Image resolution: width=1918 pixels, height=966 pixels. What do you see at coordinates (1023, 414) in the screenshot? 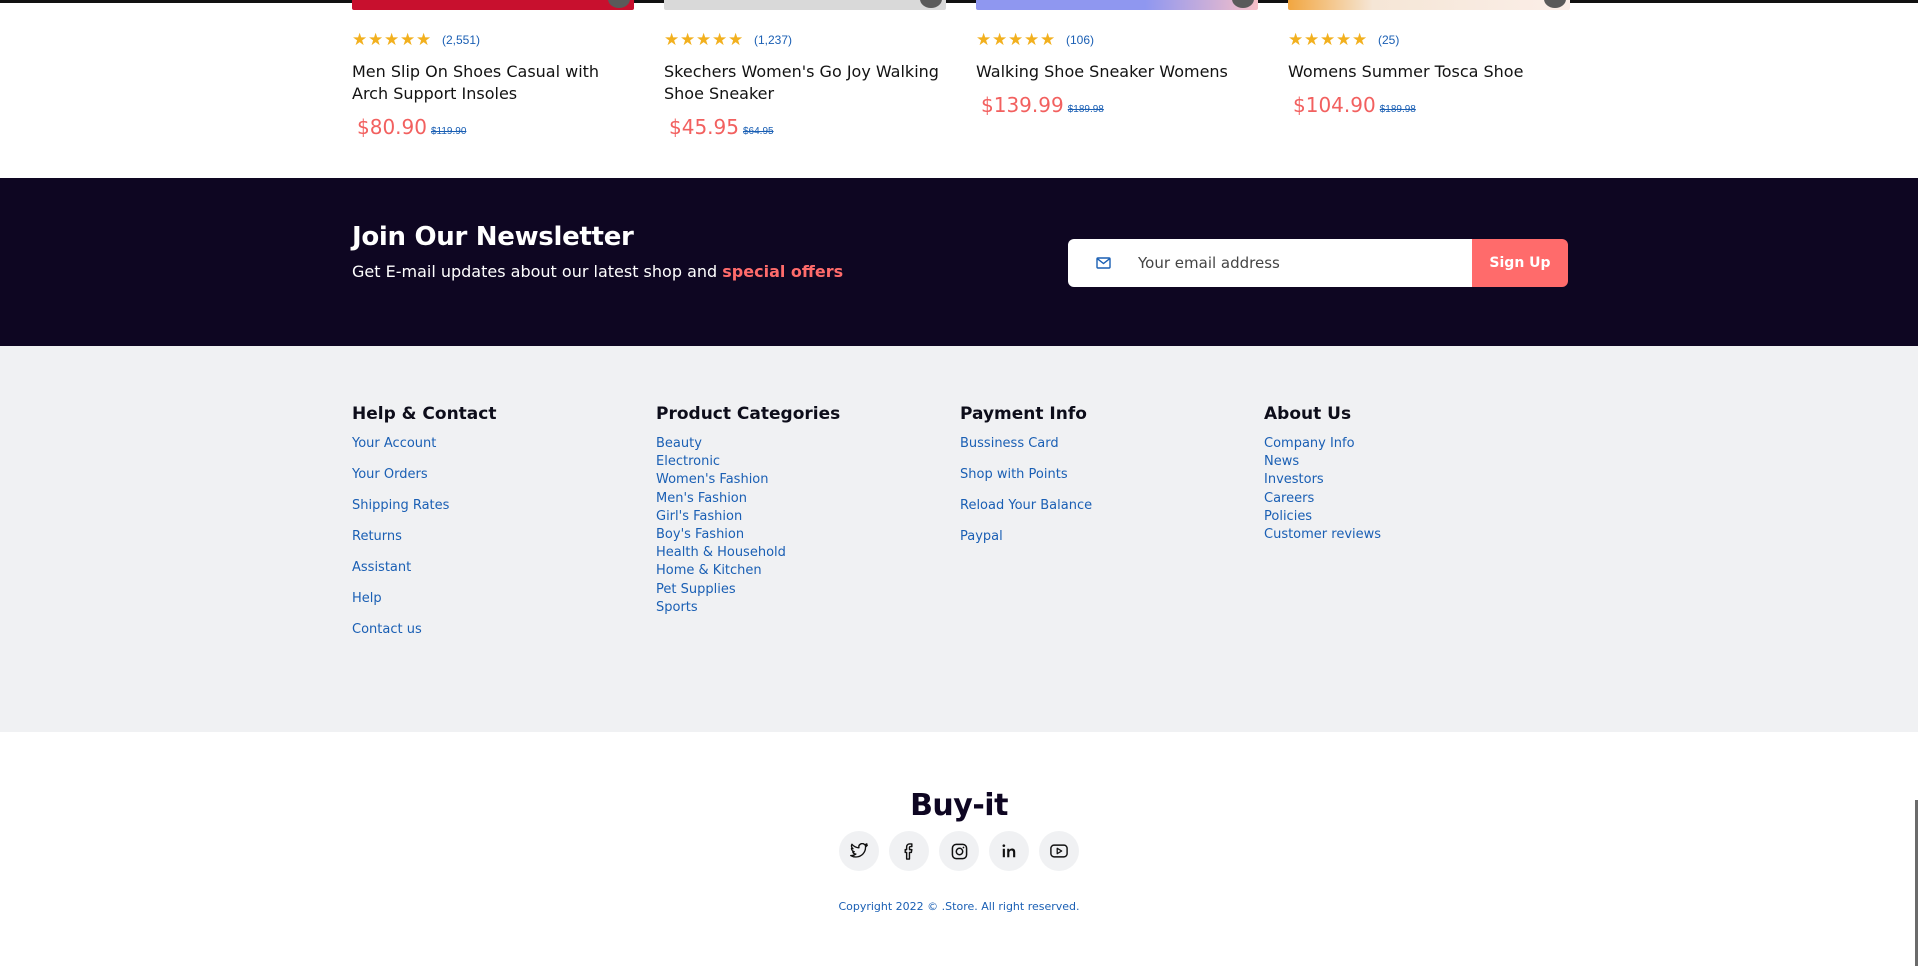
I see `column-title: Payment Info` at bounding box center [1023, 414].